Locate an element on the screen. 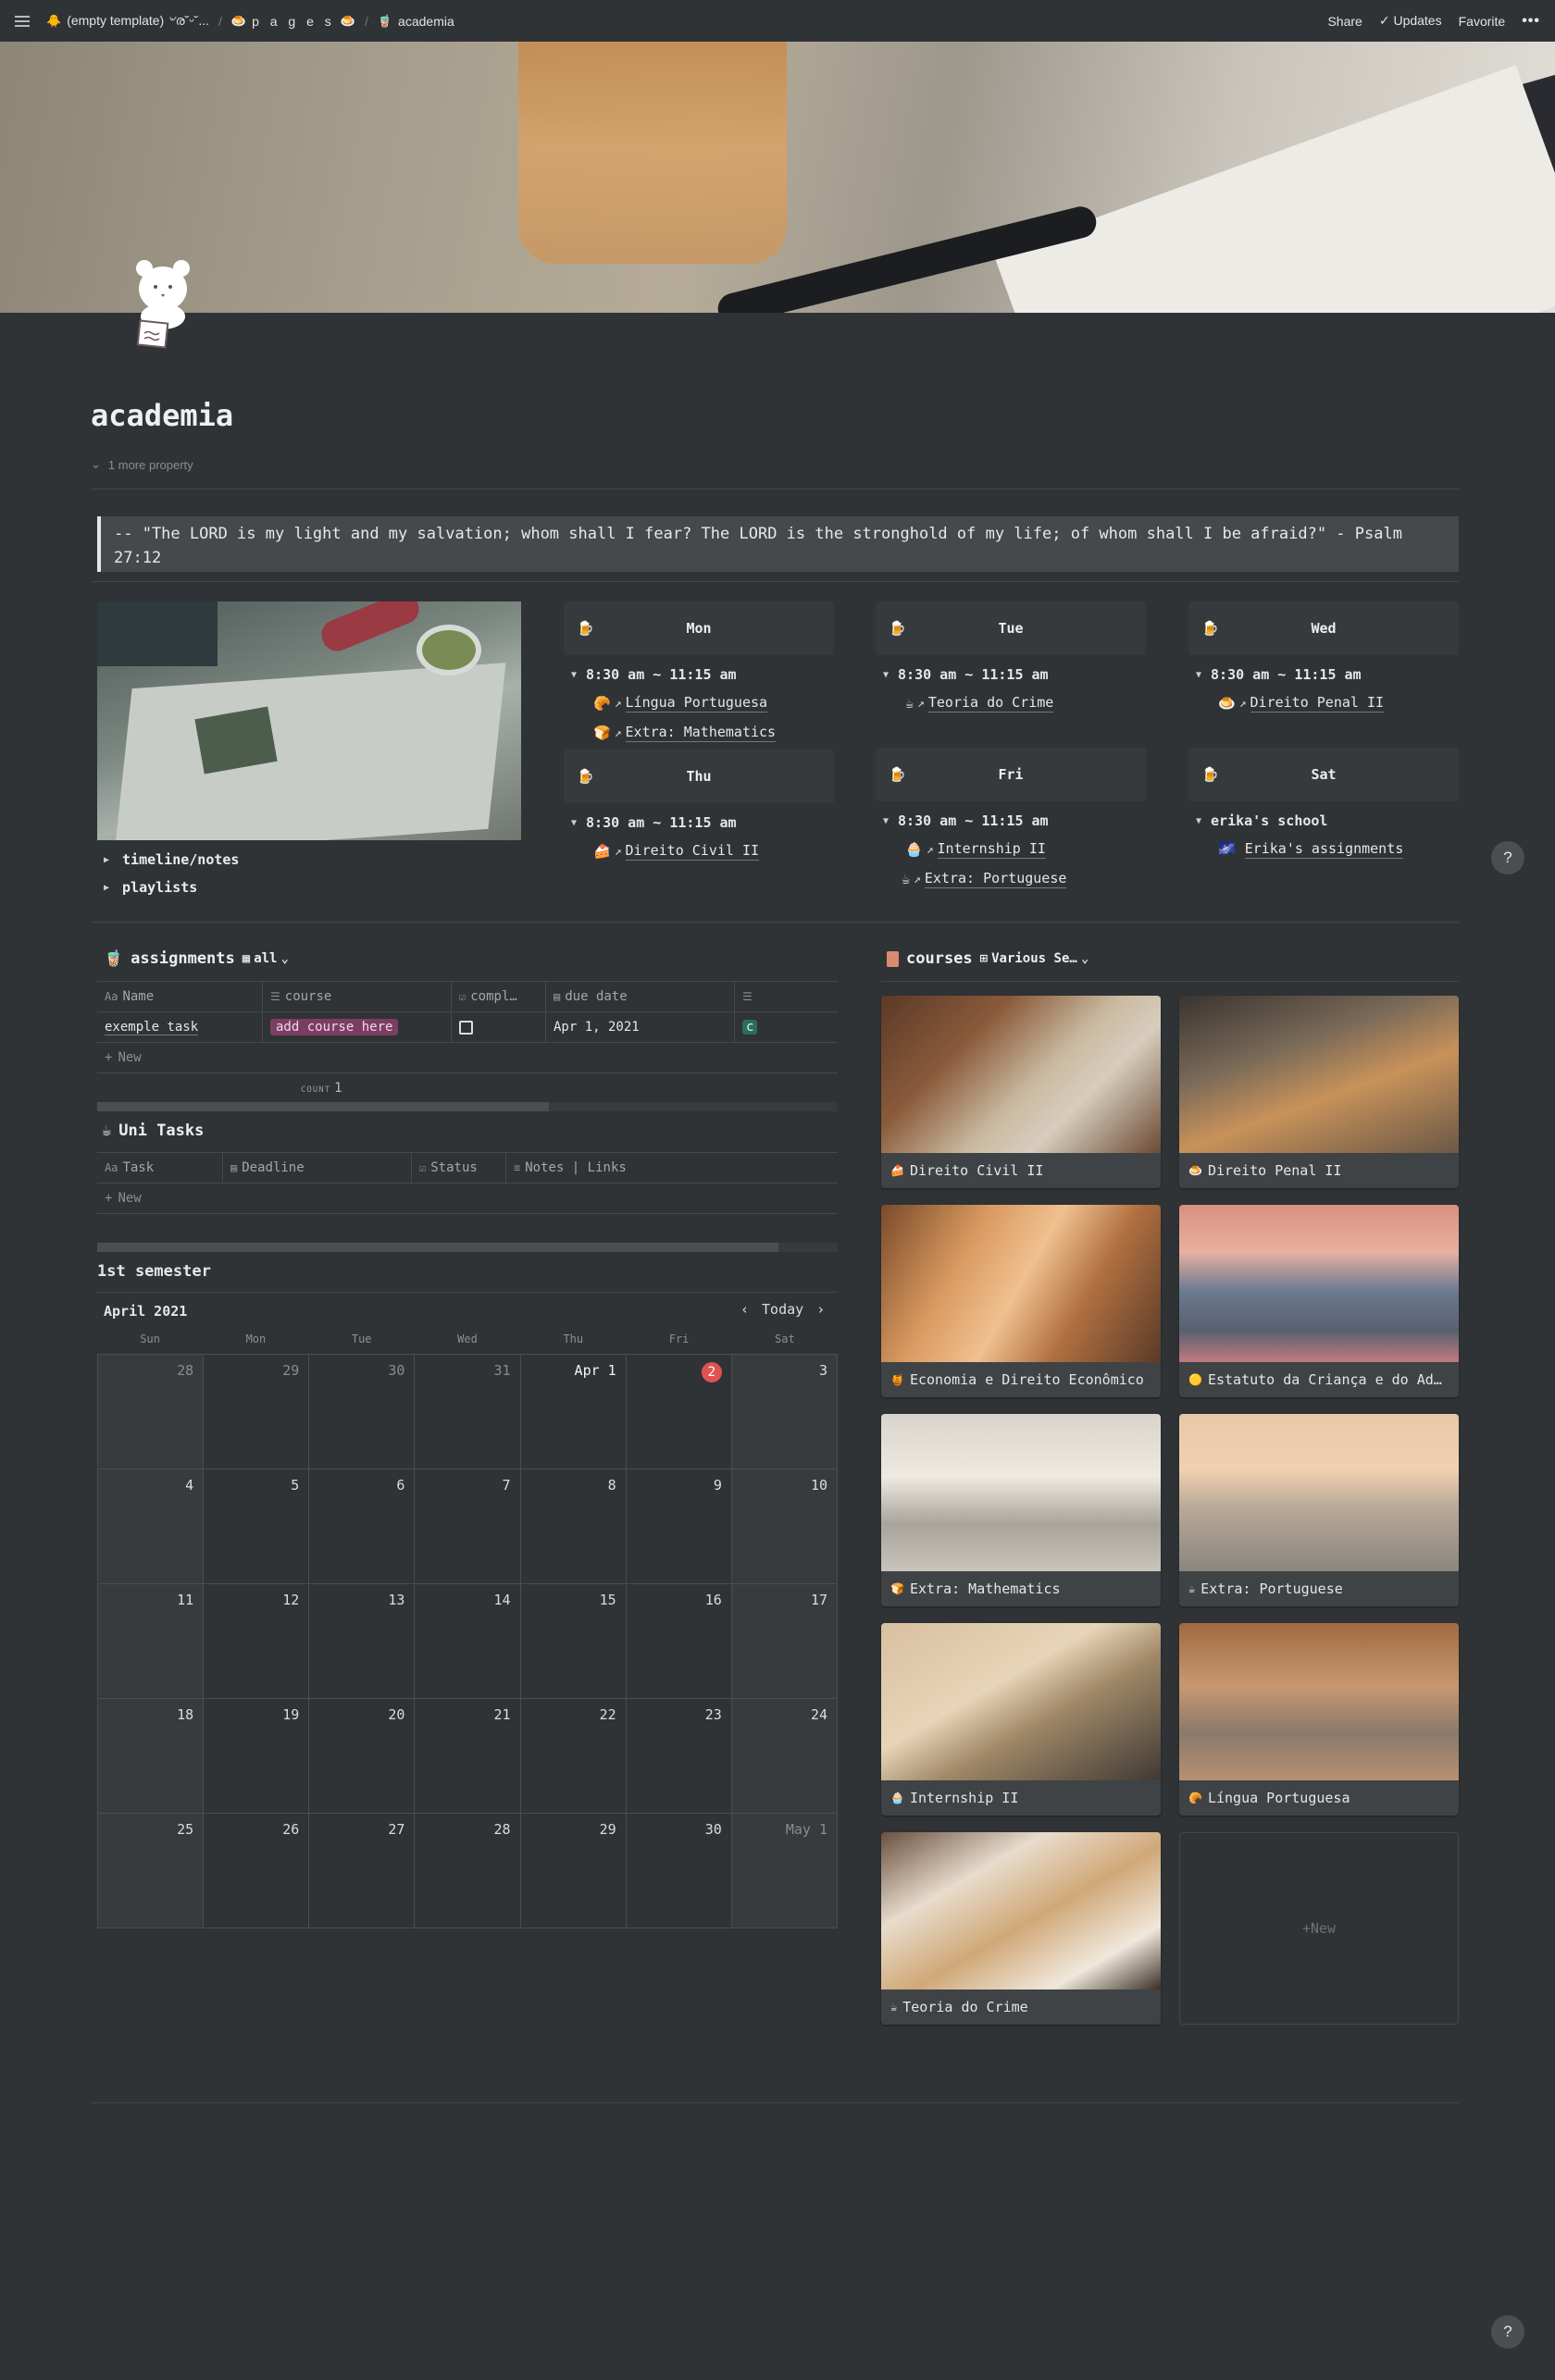  calendar-day-cell: 14 is located at coordinates (468, 1641).